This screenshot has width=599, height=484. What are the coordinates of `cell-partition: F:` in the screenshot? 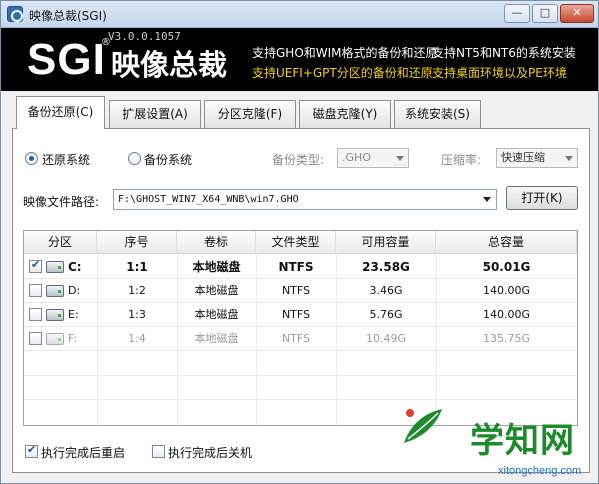 It's located at (73, 338).